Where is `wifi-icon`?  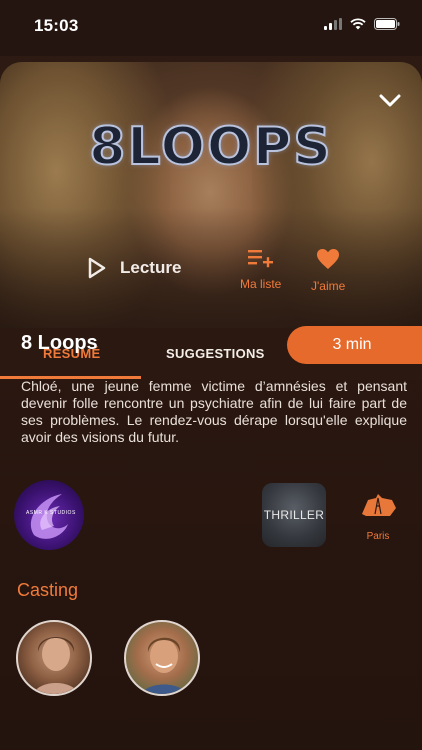 wifi-icon is located at coordinates (358, 24).